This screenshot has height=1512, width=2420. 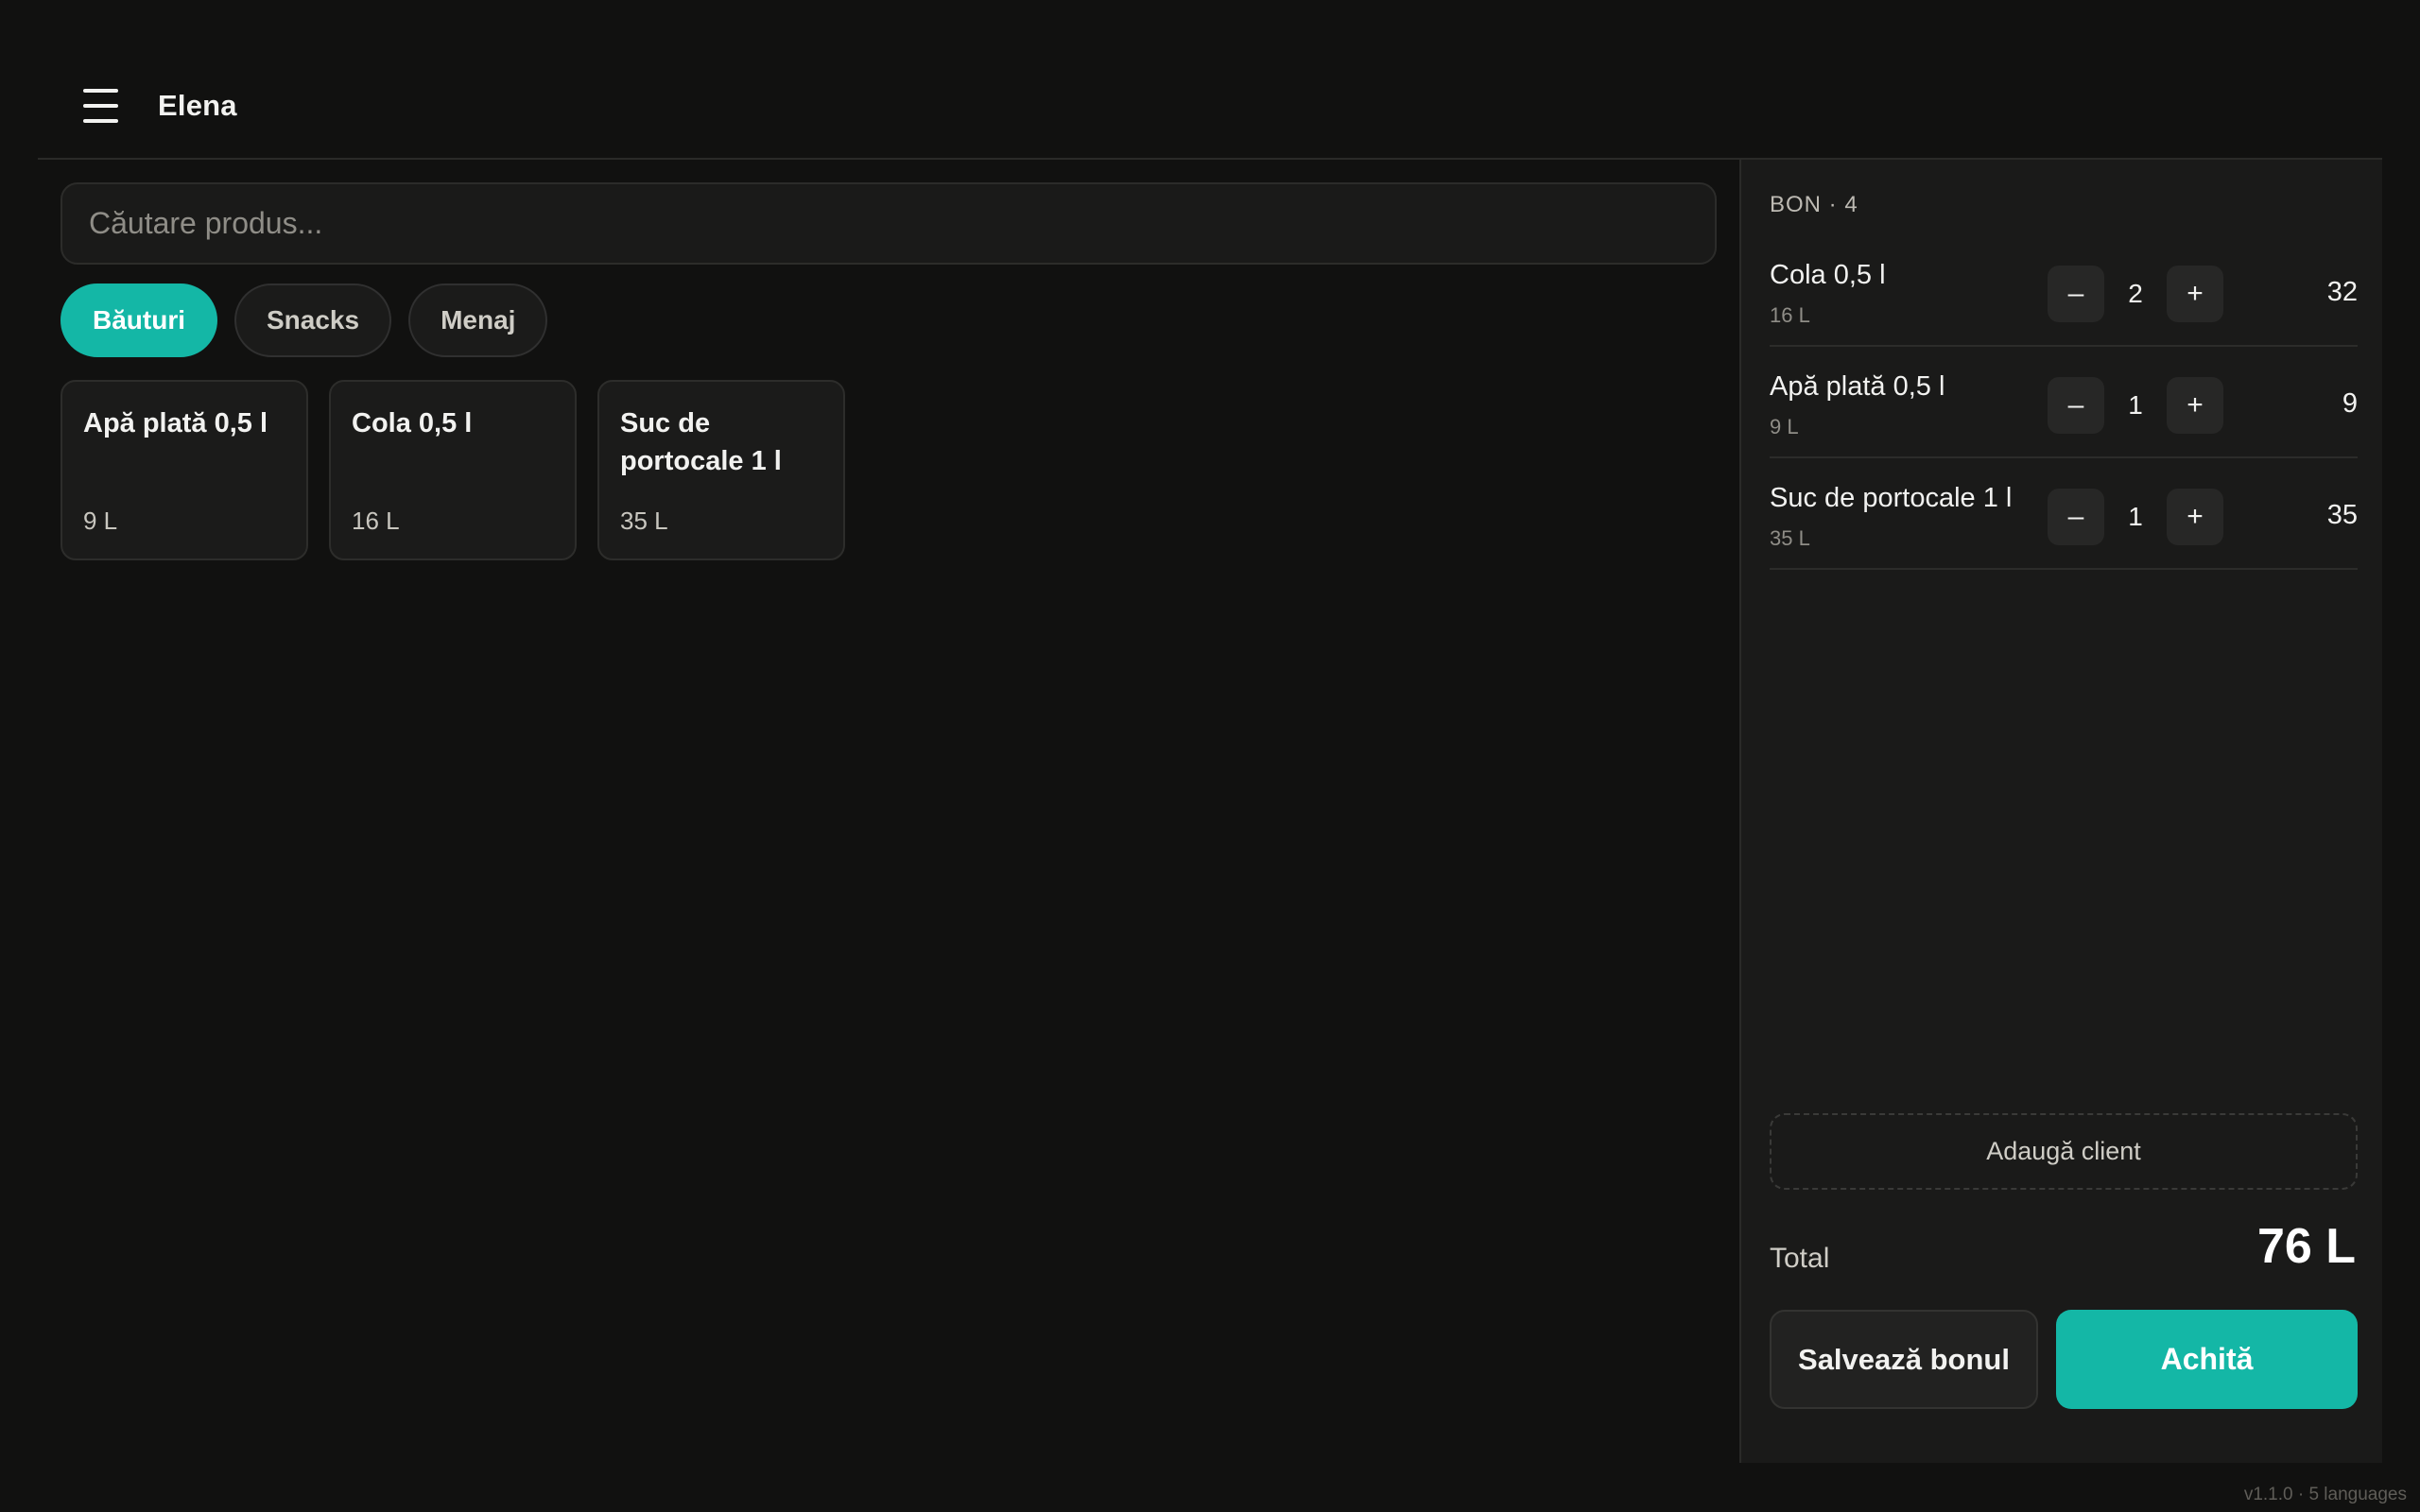 I want to click on line-unit-price: 16 L, so click(x=1790, y=315).